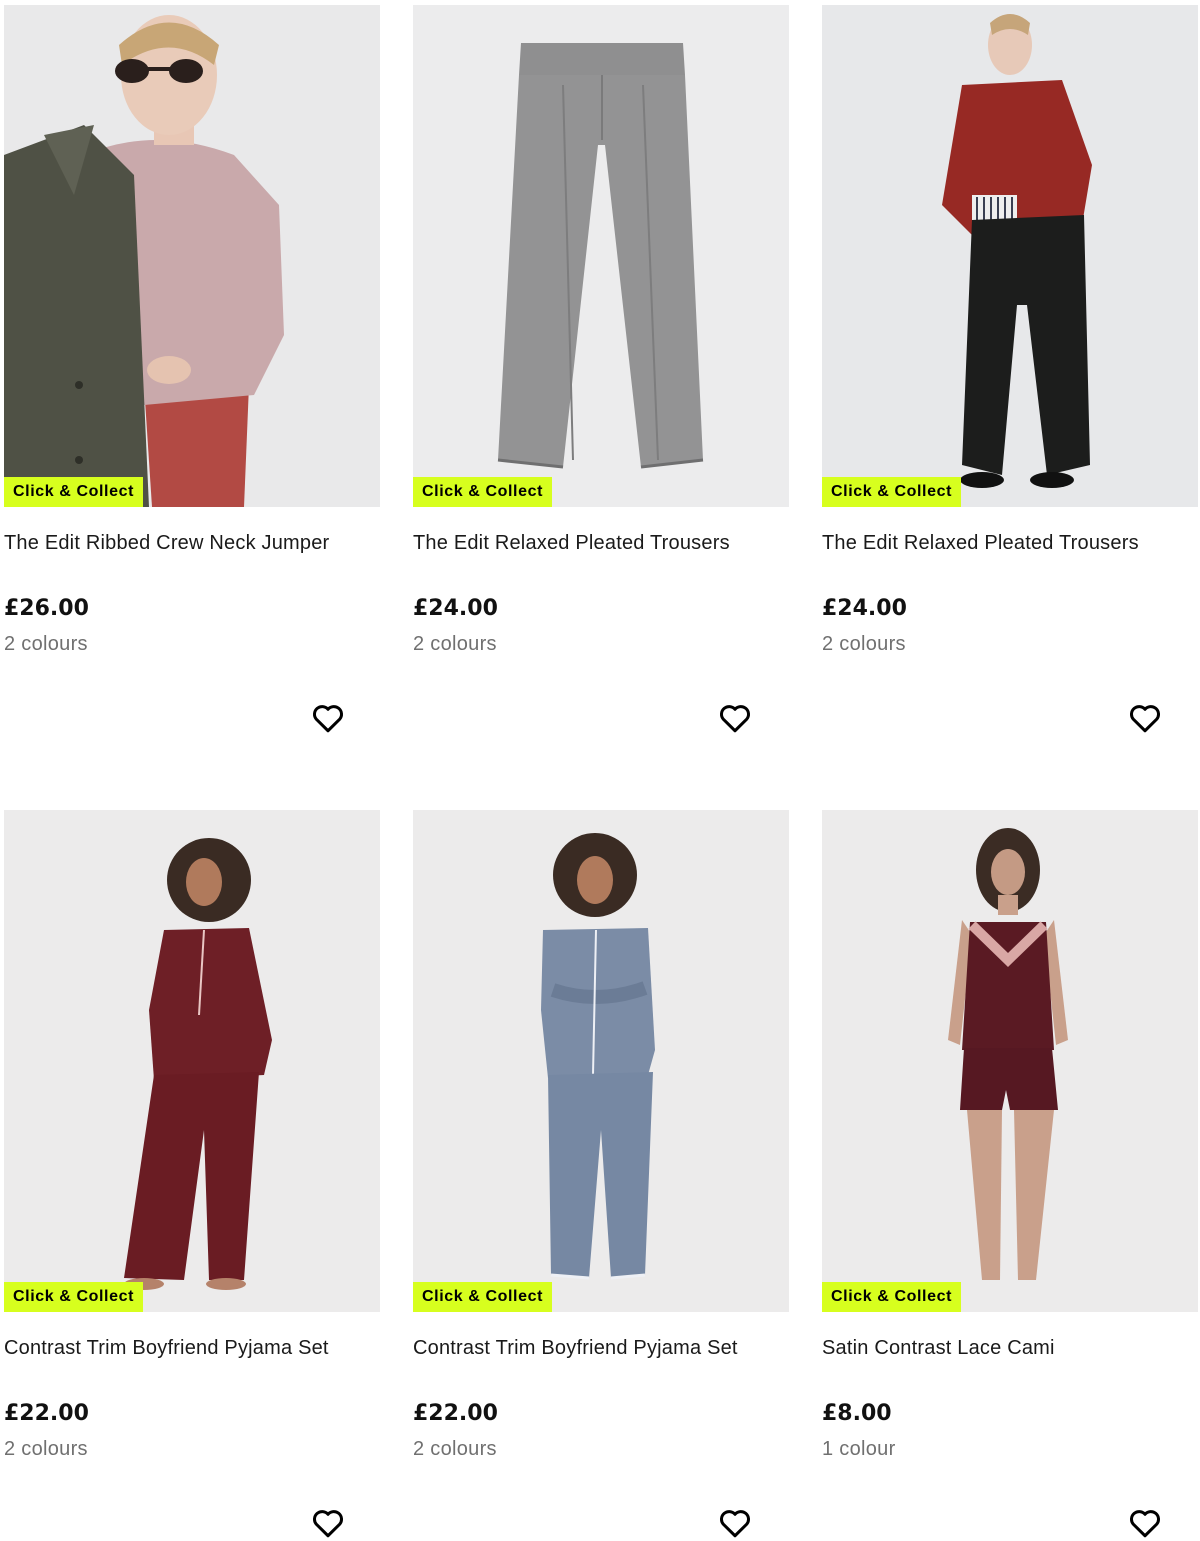  Describe the element at coordinates (857, 1413) in the screenshot. I see `product-price: £8.00` at that location.